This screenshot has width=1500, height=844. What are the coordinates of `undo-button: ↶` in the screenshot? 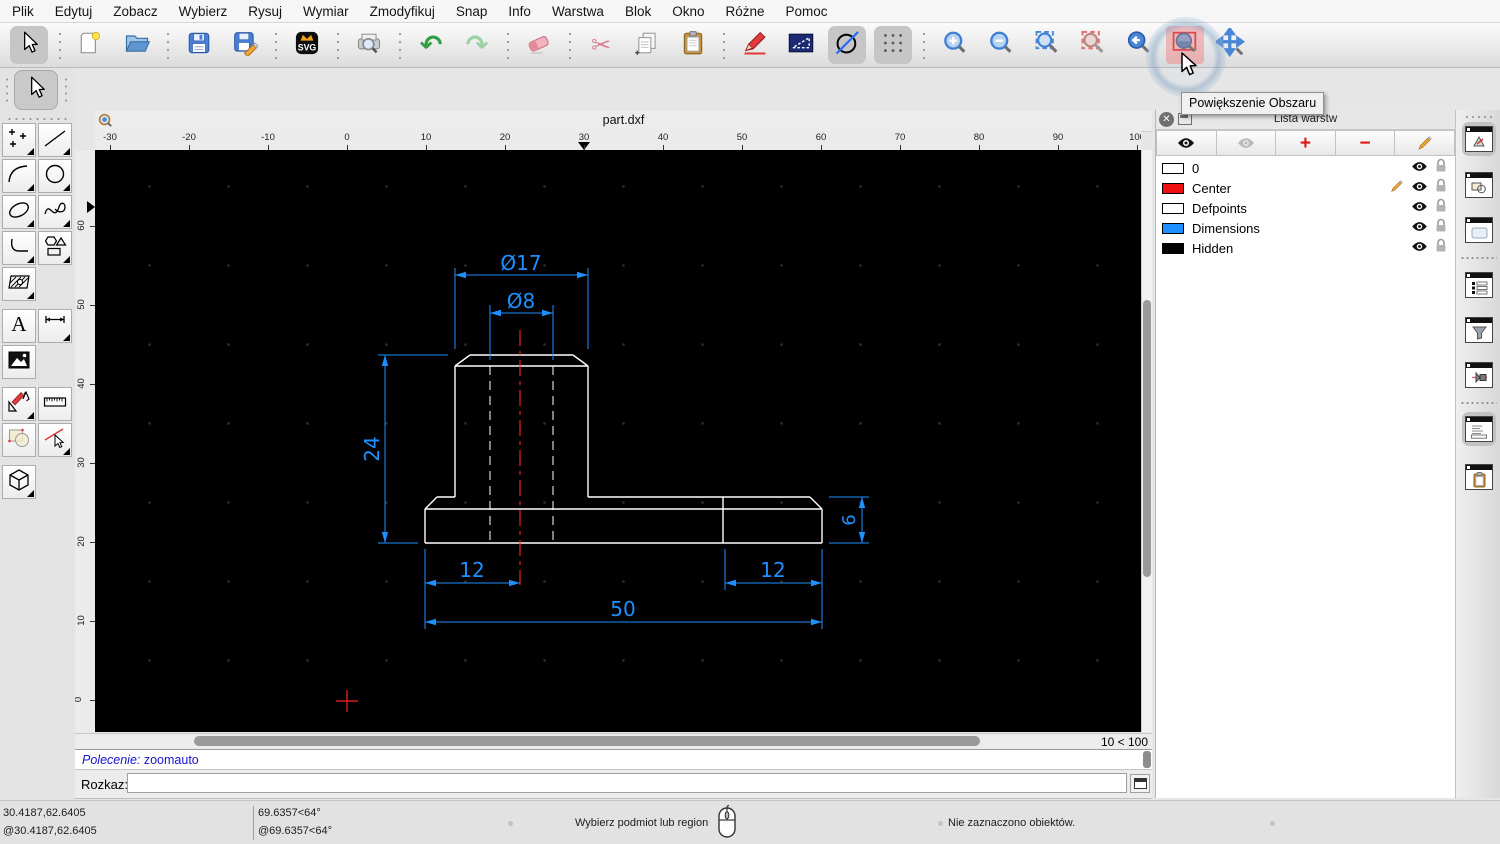 It's located at (431, 45).